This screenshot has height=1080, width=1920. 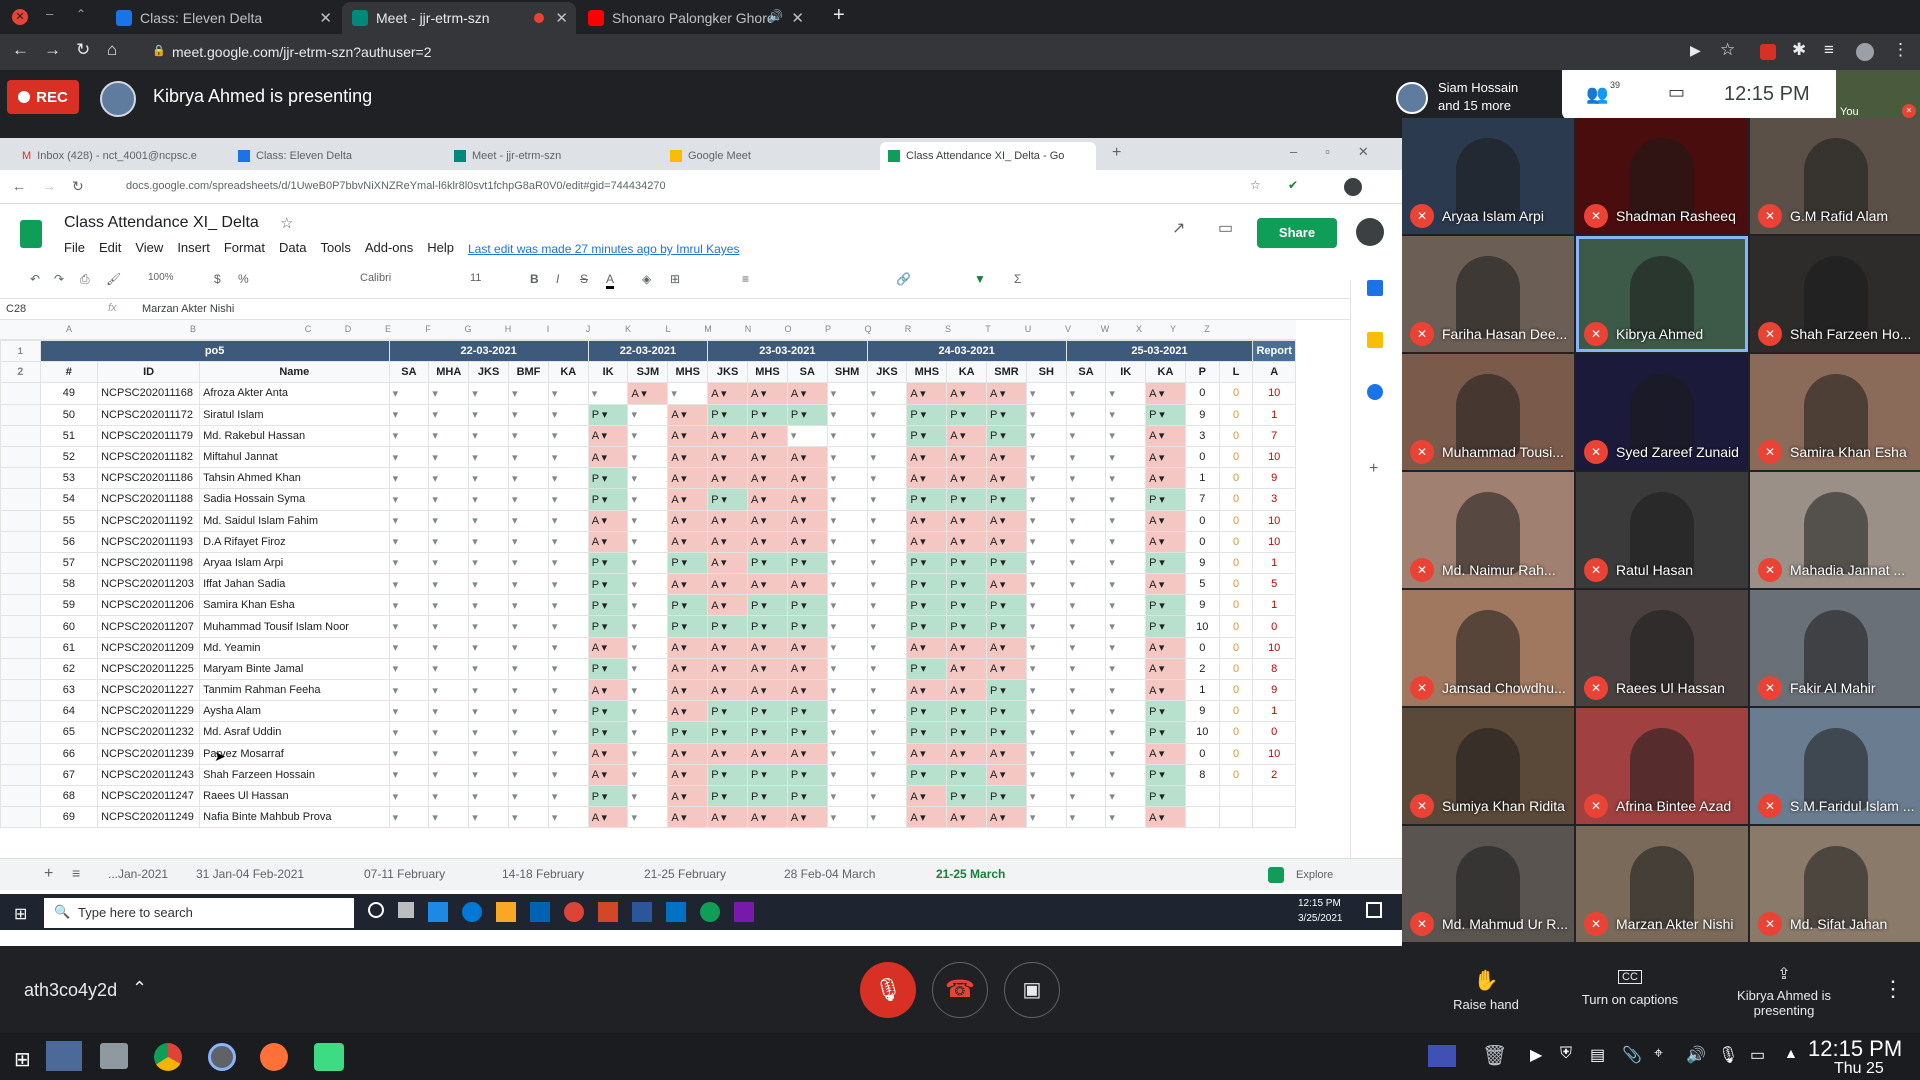 I want to click on participant-tile: ✕ Samira Khan Esha, so click(x=1835, y=412).